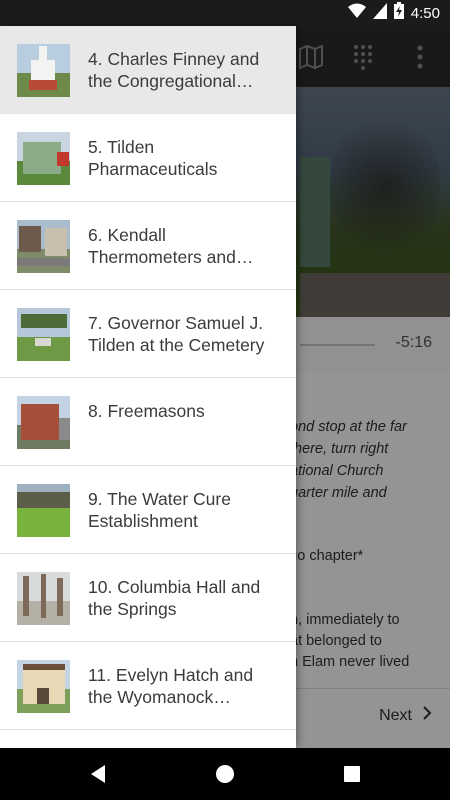 This screenshot has height=800, width=450. I want to click on drawer-item-stop-5: 5. Tilden Pharmaceuticals, so click(148, 158).